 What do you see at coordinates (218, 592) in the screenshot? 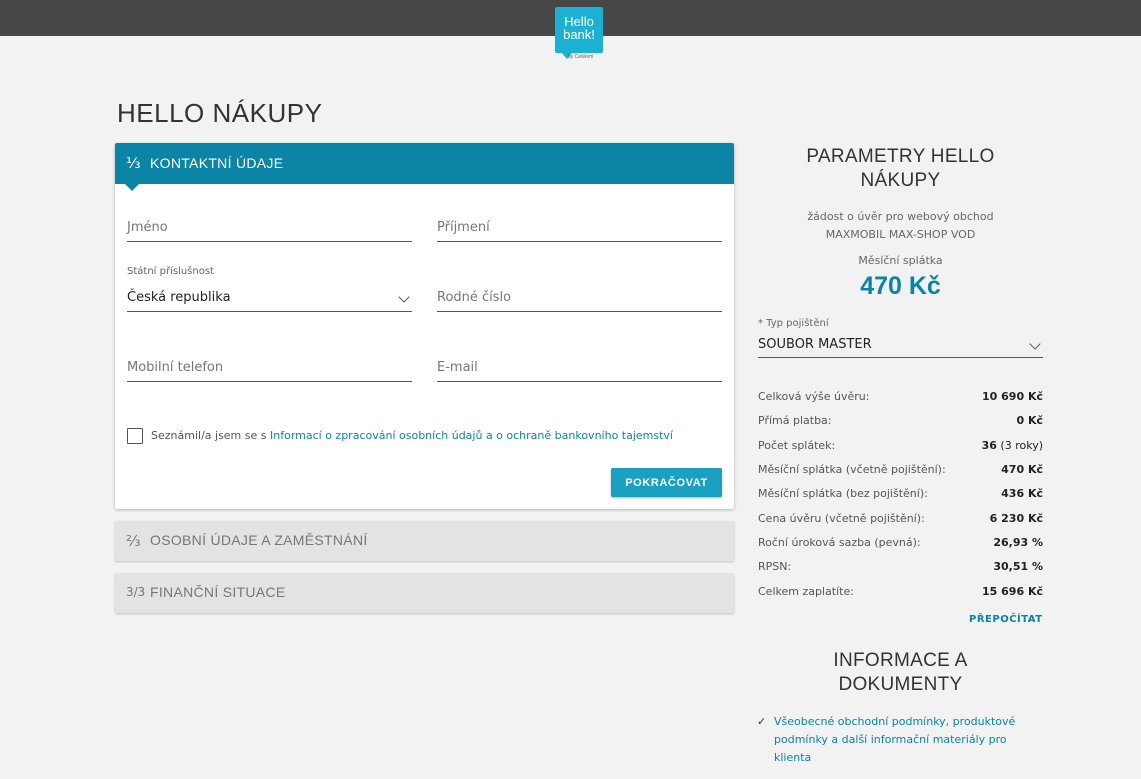
I see `step3-title: FINANČNÍ SITUACE` at bounding box center [218, 592].